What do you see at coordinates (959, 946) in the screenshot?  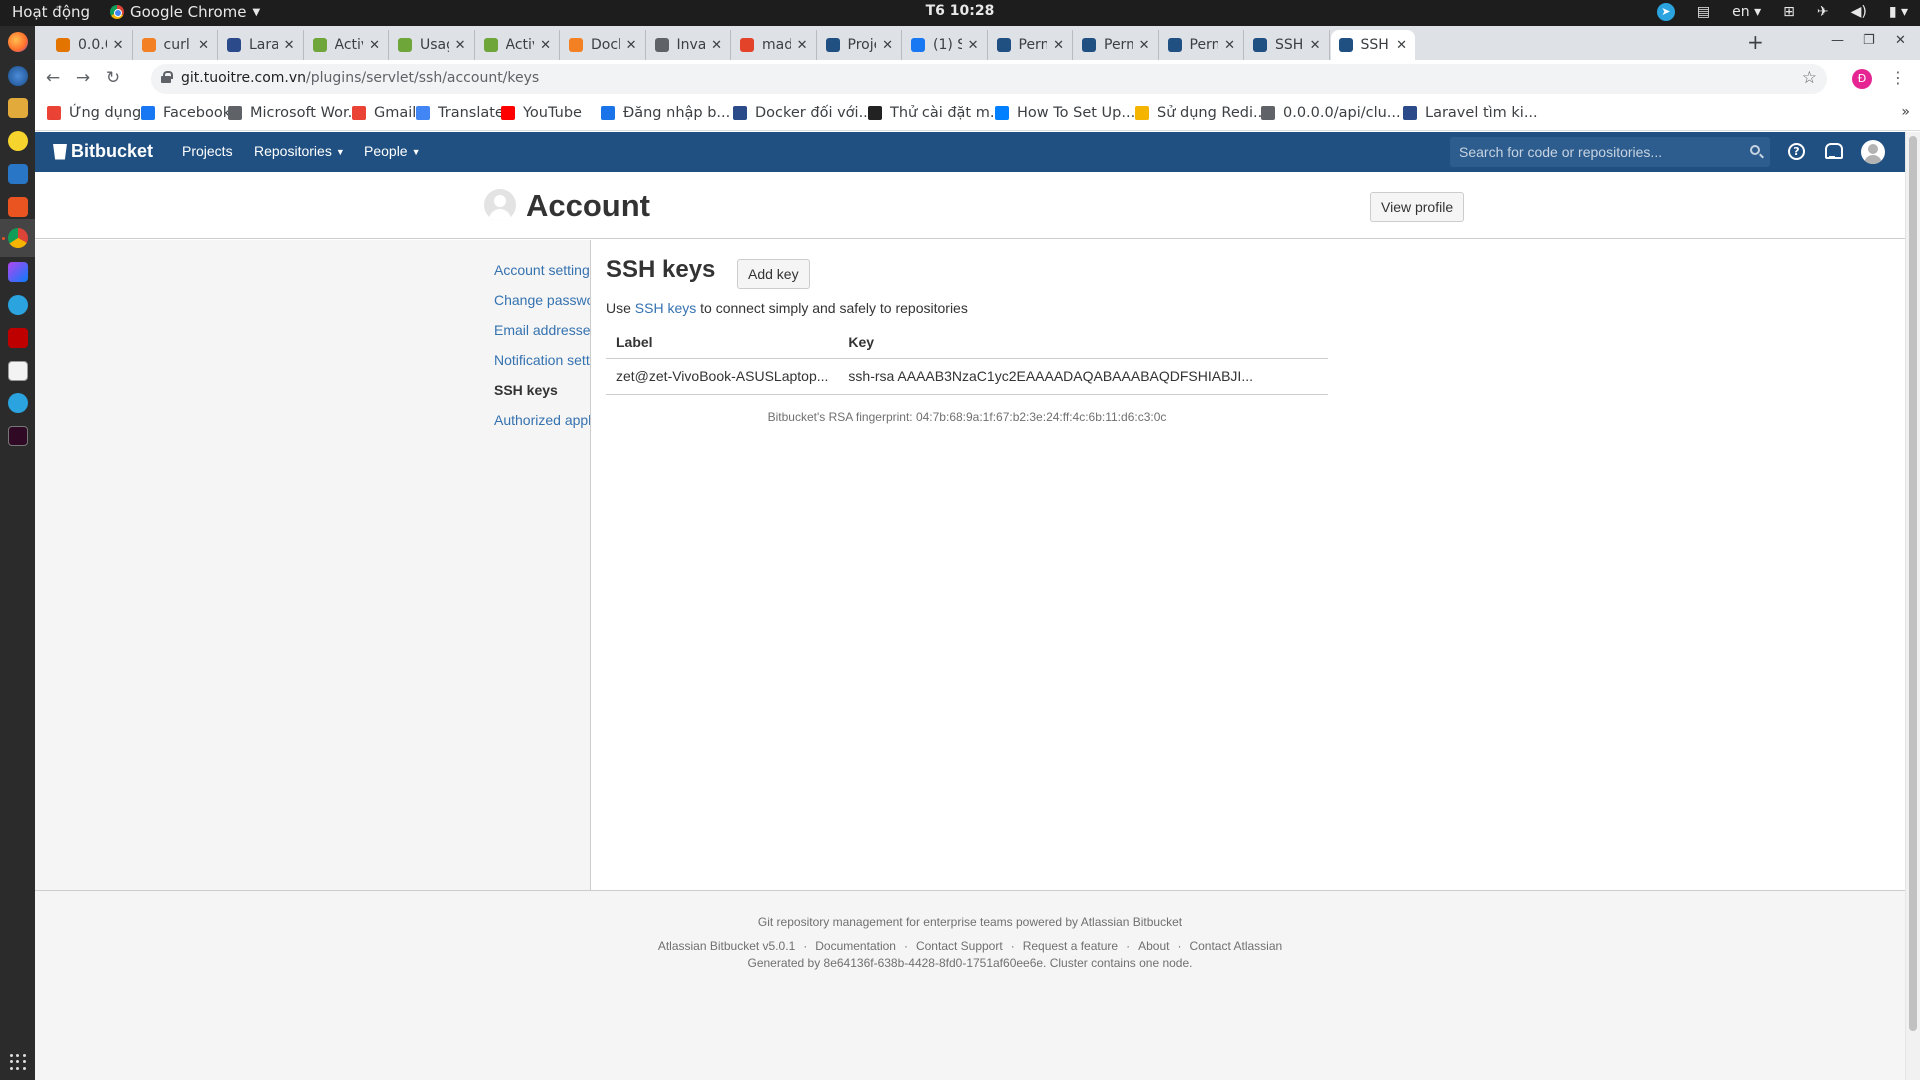 I see `footer-link: Contact Support` at bounding box center [959, 946].